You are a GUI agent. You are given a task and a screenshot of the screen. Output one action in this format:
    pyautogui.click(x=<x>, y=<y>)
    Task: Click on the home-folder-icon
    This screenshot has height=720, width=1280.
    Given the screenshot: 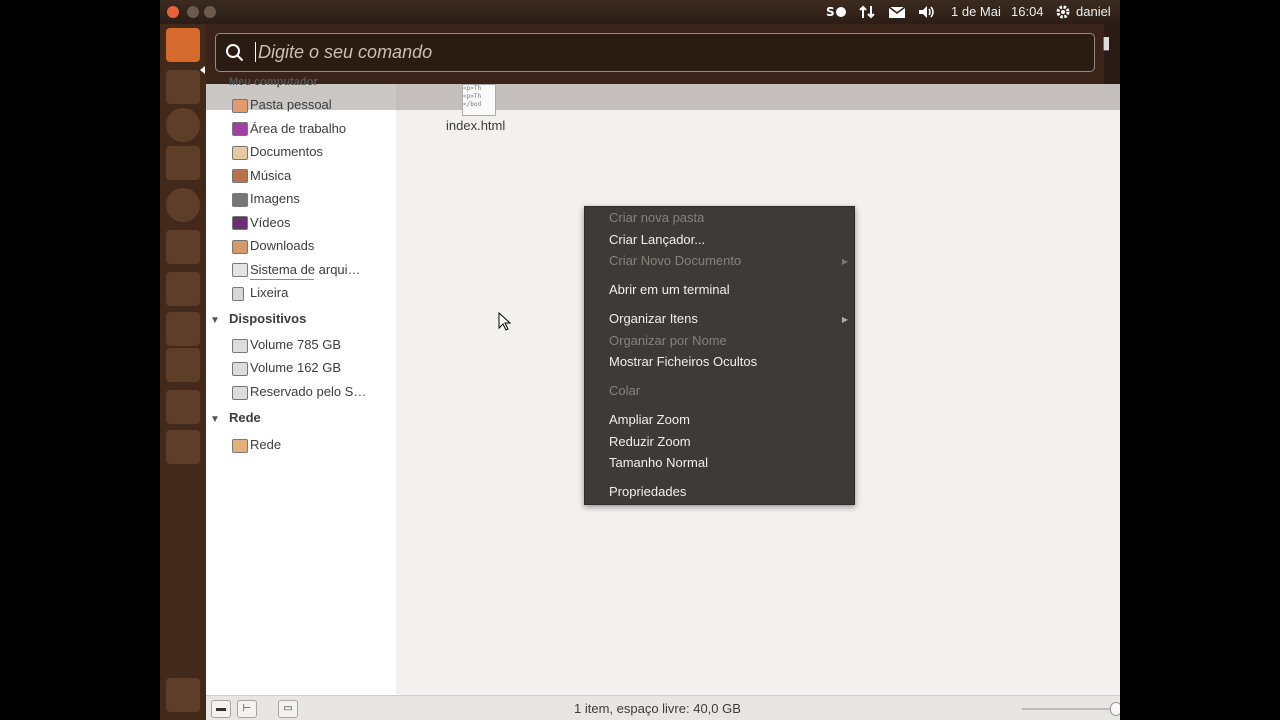 What is the action you would take?
    pyautogui.click(x=240, y=106)
    